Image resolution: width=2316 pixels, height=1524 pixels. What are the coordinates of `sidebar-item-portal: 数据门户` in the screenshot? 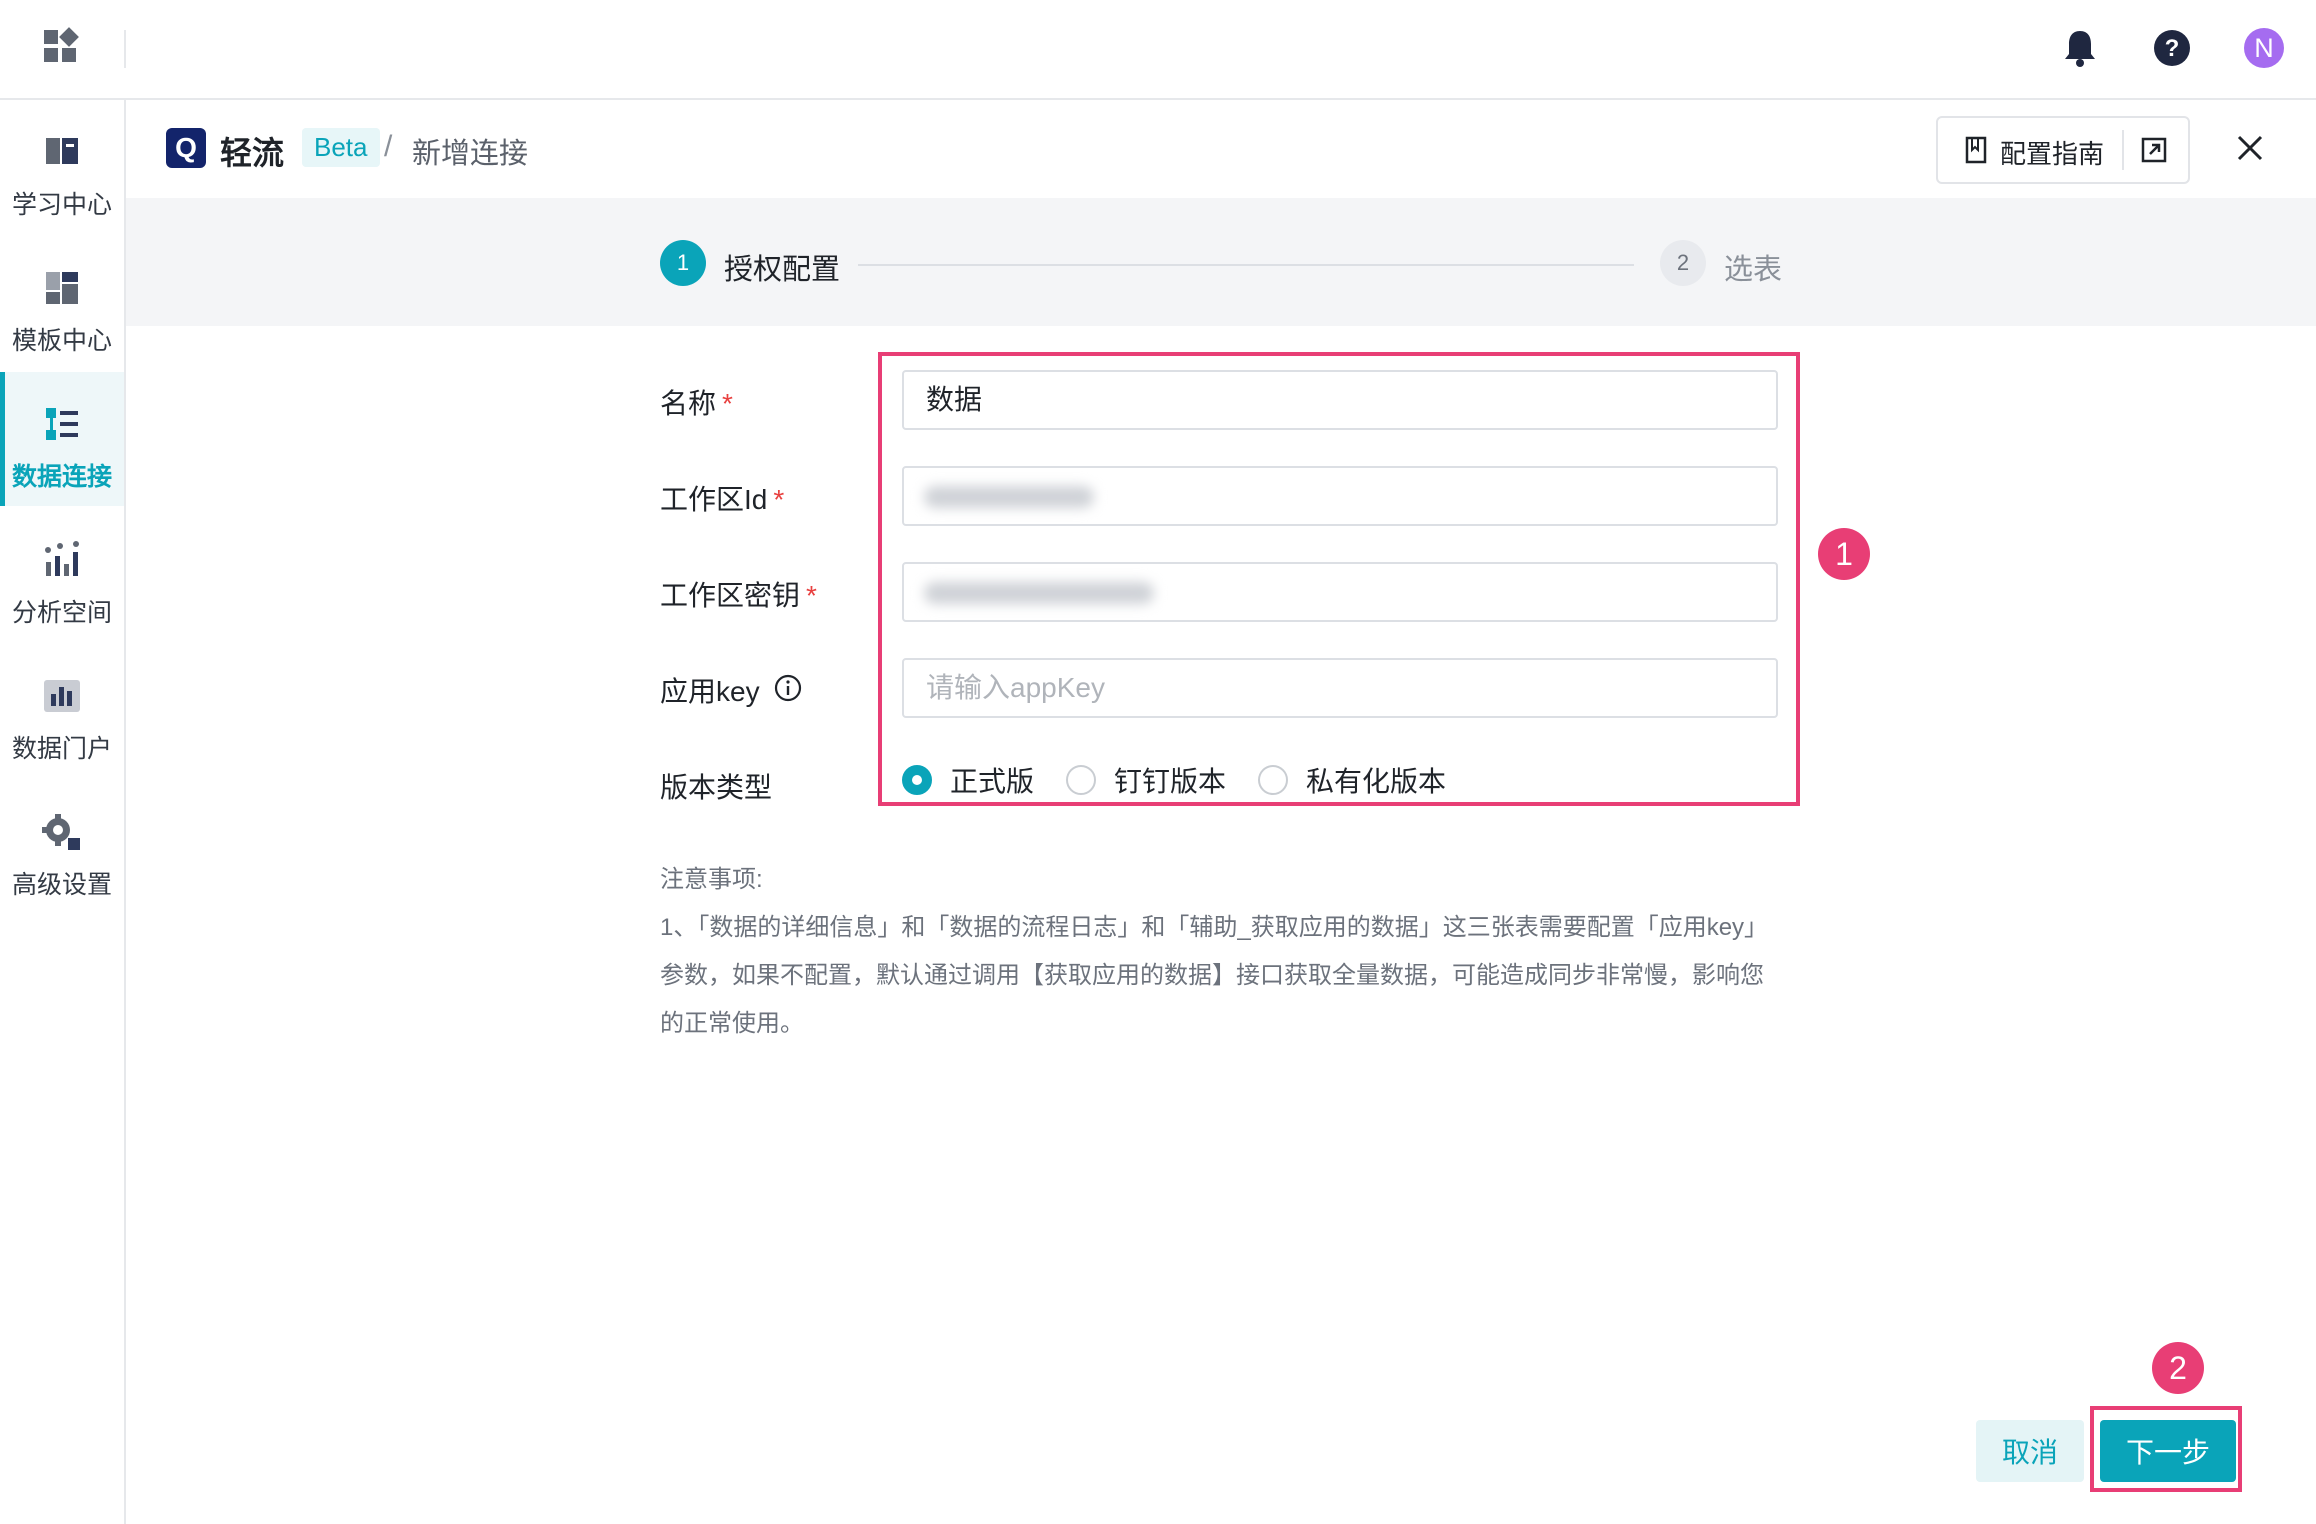 It's located at (62, 711).